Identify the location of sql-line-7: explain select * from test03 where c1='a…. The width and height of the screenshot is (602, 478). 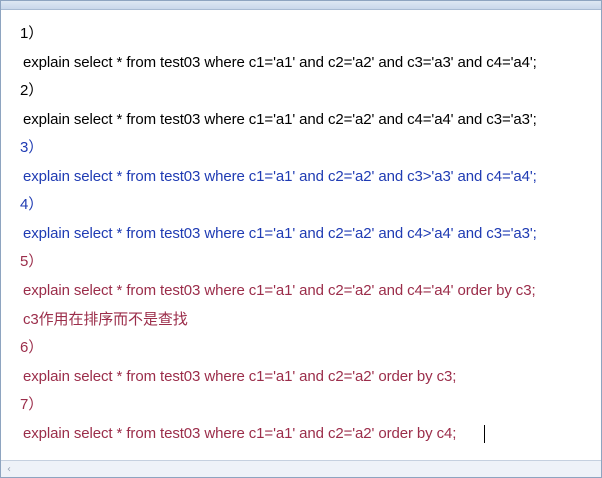
(240, 433).